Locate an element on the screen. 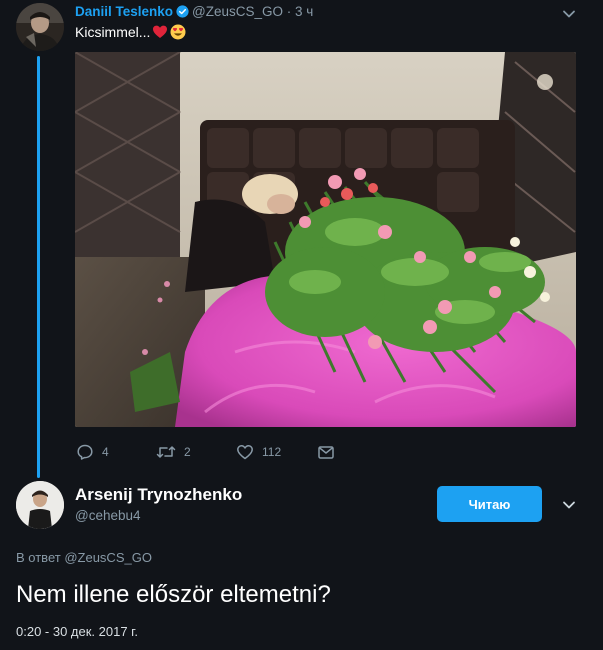 This screenshot has width=603, height=650. reply-author-handle: @cehebu4 is located at coordinates (108, 515).